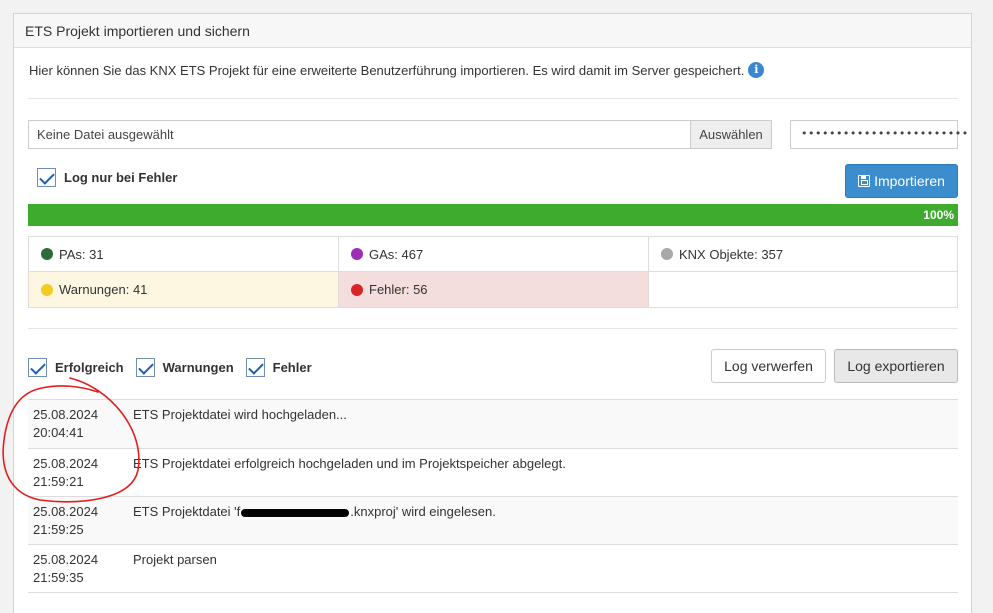  What do you see at coordinates (396, 254) in the screenshot?
I see `stat-label: GAs: 467` at bounding box center [396, 254].